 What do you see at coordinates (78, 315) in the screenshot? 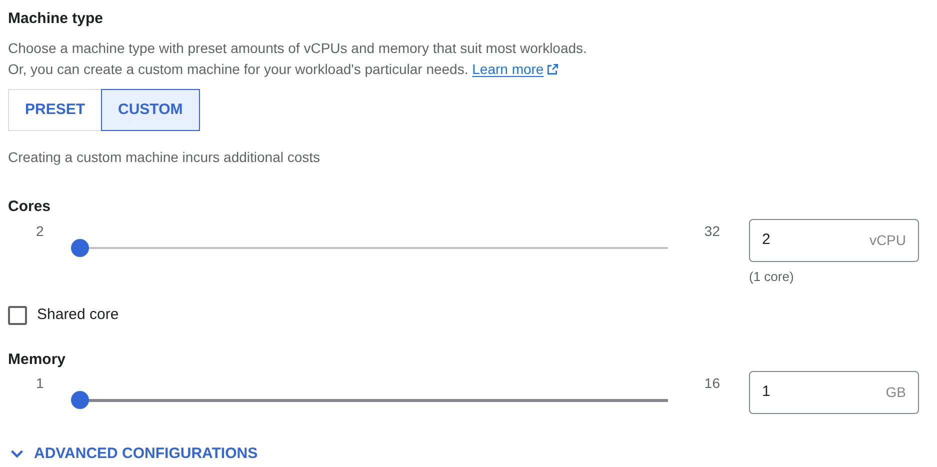
I see `checkbox-label: Shared core` at bounding box center [78, 315].